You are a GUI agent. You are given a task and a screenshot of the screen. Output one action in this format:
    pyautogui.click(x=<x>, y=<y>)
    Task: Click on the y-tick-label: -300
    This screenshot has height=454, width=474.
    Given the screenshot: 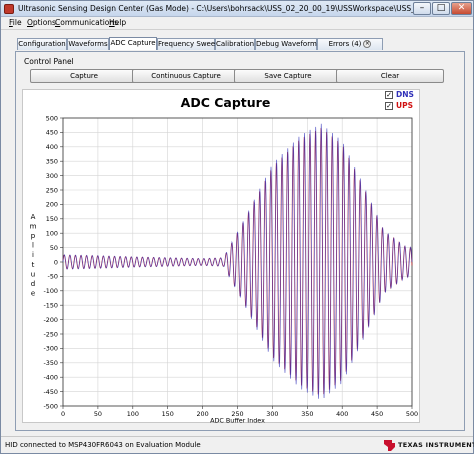 What is the action you would take?
    pyautogui.click(x=50, y=349)
    